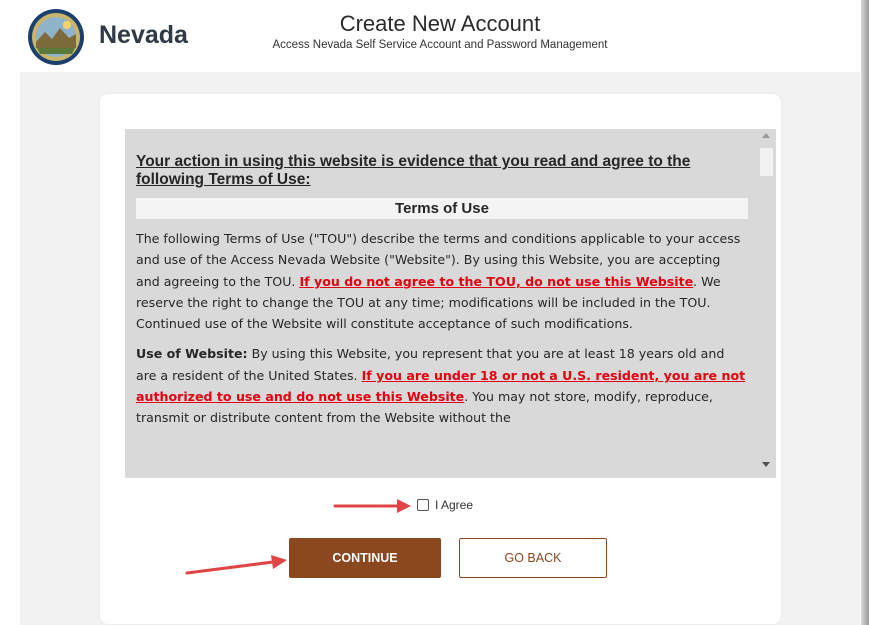  I want to click on agree-row: I Agree, so click(445, 505).